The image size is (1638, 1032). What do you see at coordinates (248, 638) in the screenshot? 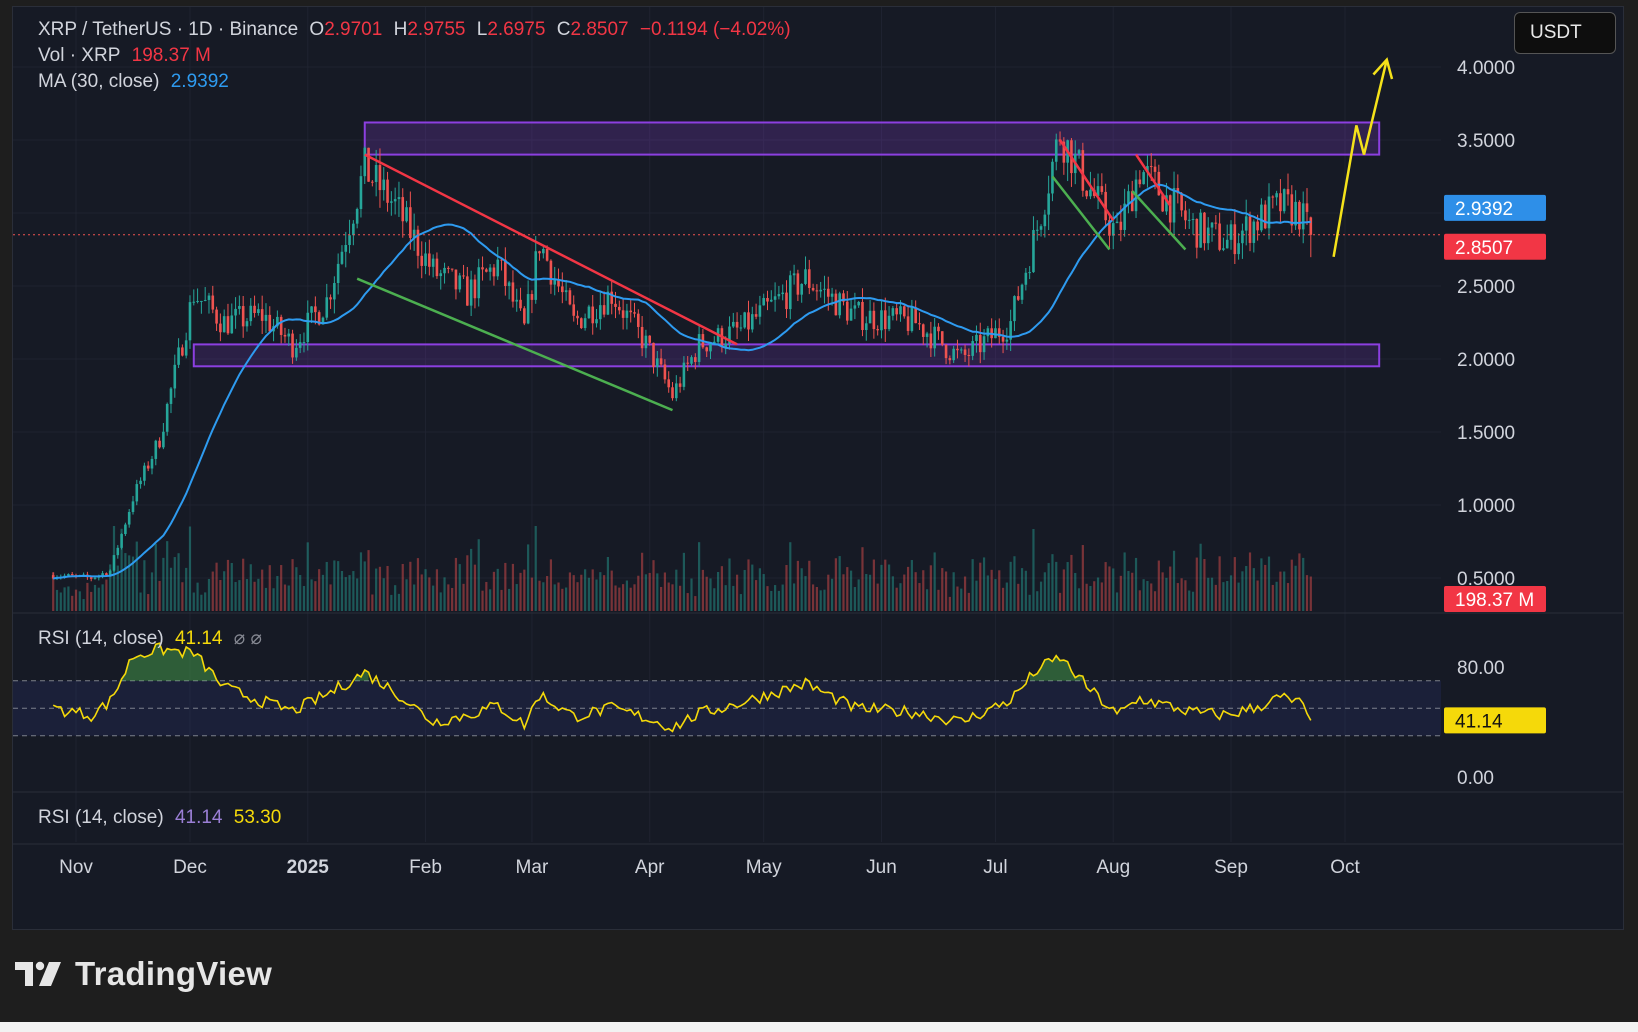
I see `rsi-visibility-icons: ⌀ ⌀` at bounding box center [248, 638].